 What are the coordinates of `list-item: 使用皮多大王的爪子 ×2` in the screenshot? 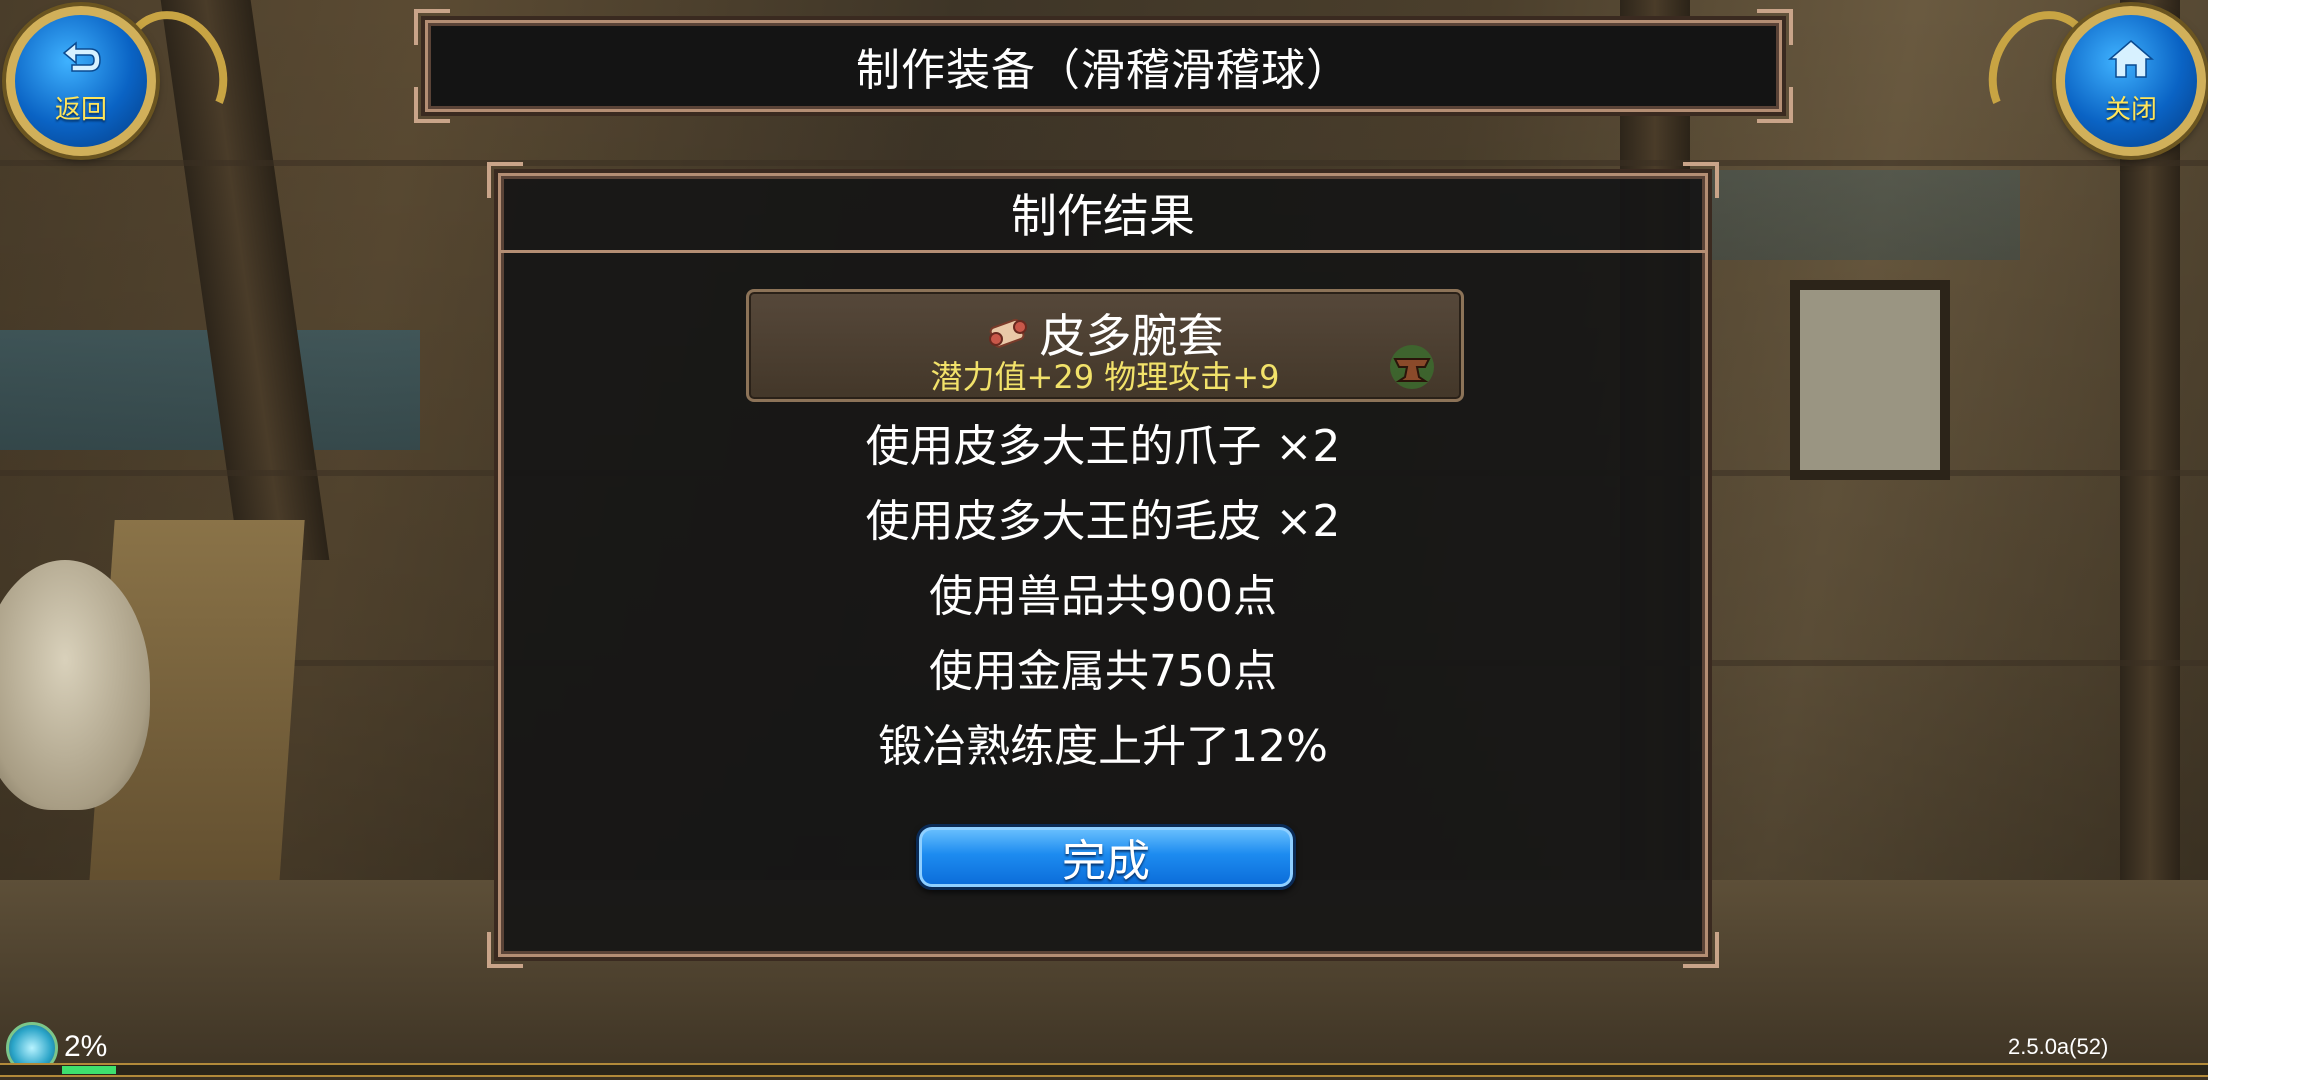 It's located at (1103, 446).